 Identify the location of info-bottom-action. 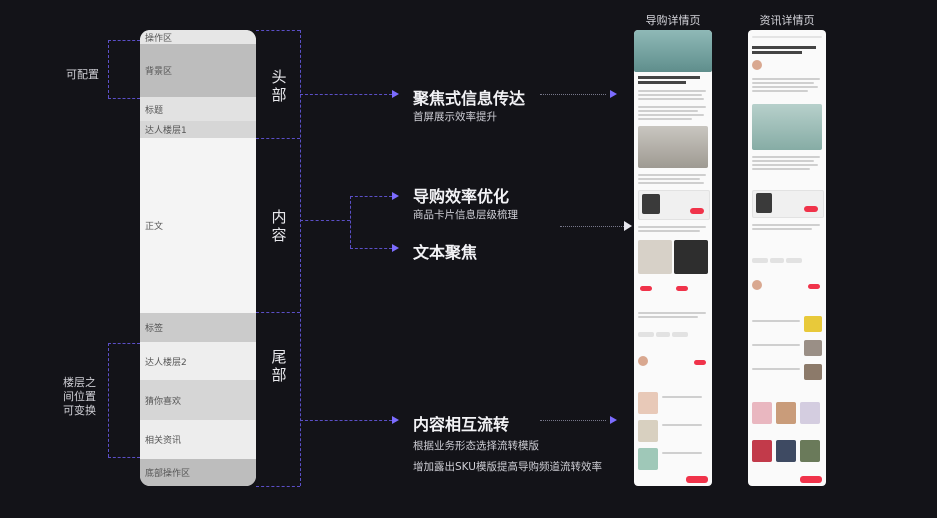
(811, 479).